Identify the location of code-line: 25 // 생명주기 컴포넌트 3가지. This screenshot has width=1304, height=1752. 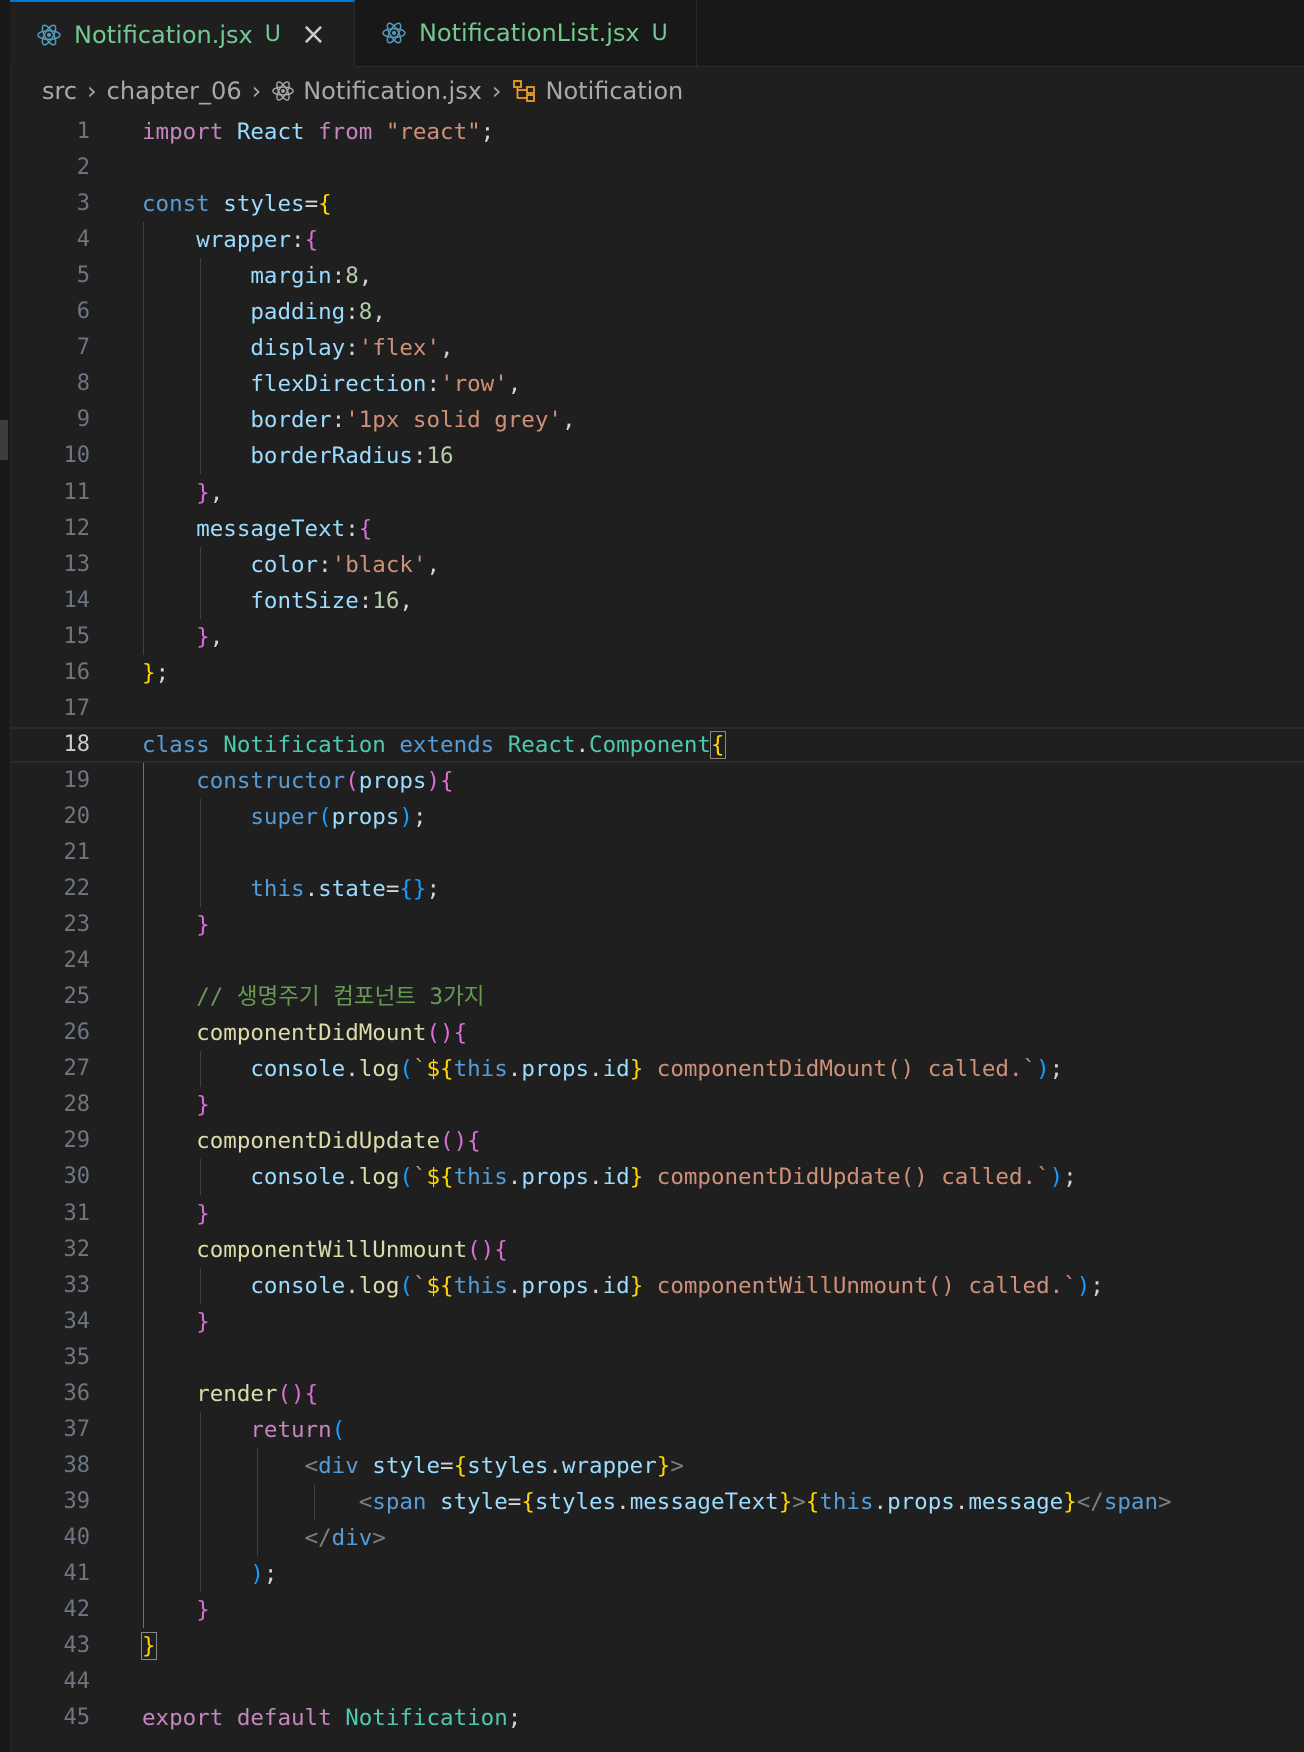
(657, 997).